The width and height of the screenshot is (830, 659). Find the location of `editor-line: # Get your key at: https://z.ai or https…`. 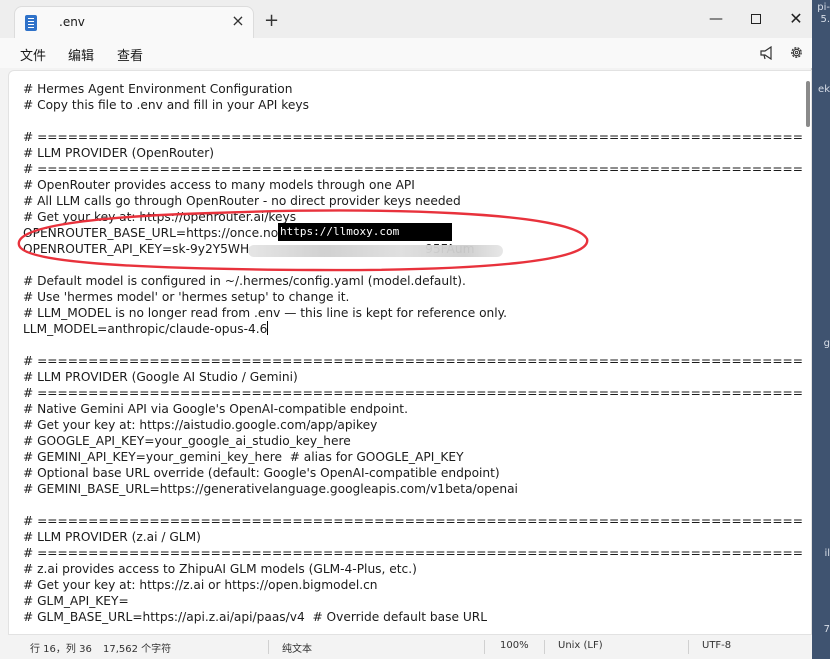

editor-line: # Get your key at: https://z.ai or https… is located at coordinates (413, 585).